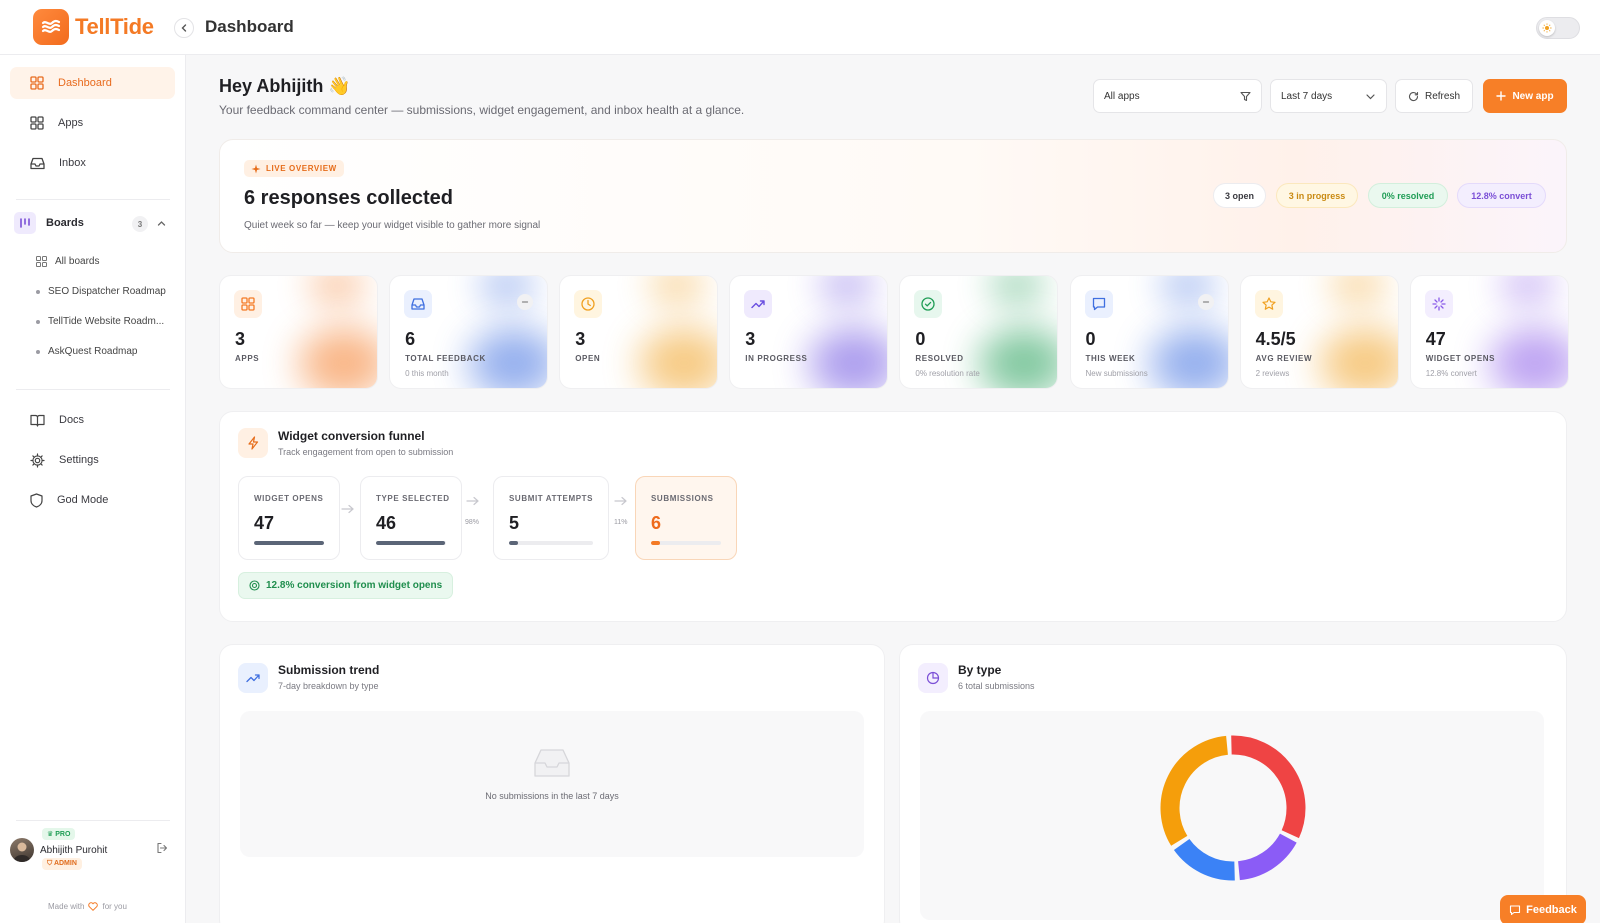  I want to click on funnel-step-label: SUBMIT ATTEMPTS, so click(551, 498).